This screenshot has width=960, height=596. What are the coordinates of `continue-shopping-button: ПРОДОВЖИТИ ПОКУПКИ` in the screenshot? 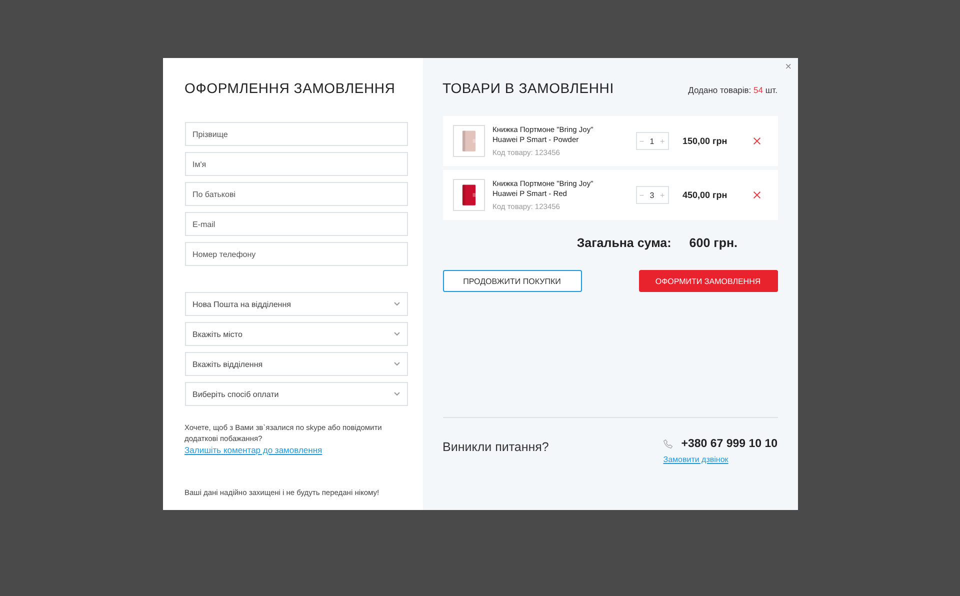 It's located at (512, 281).